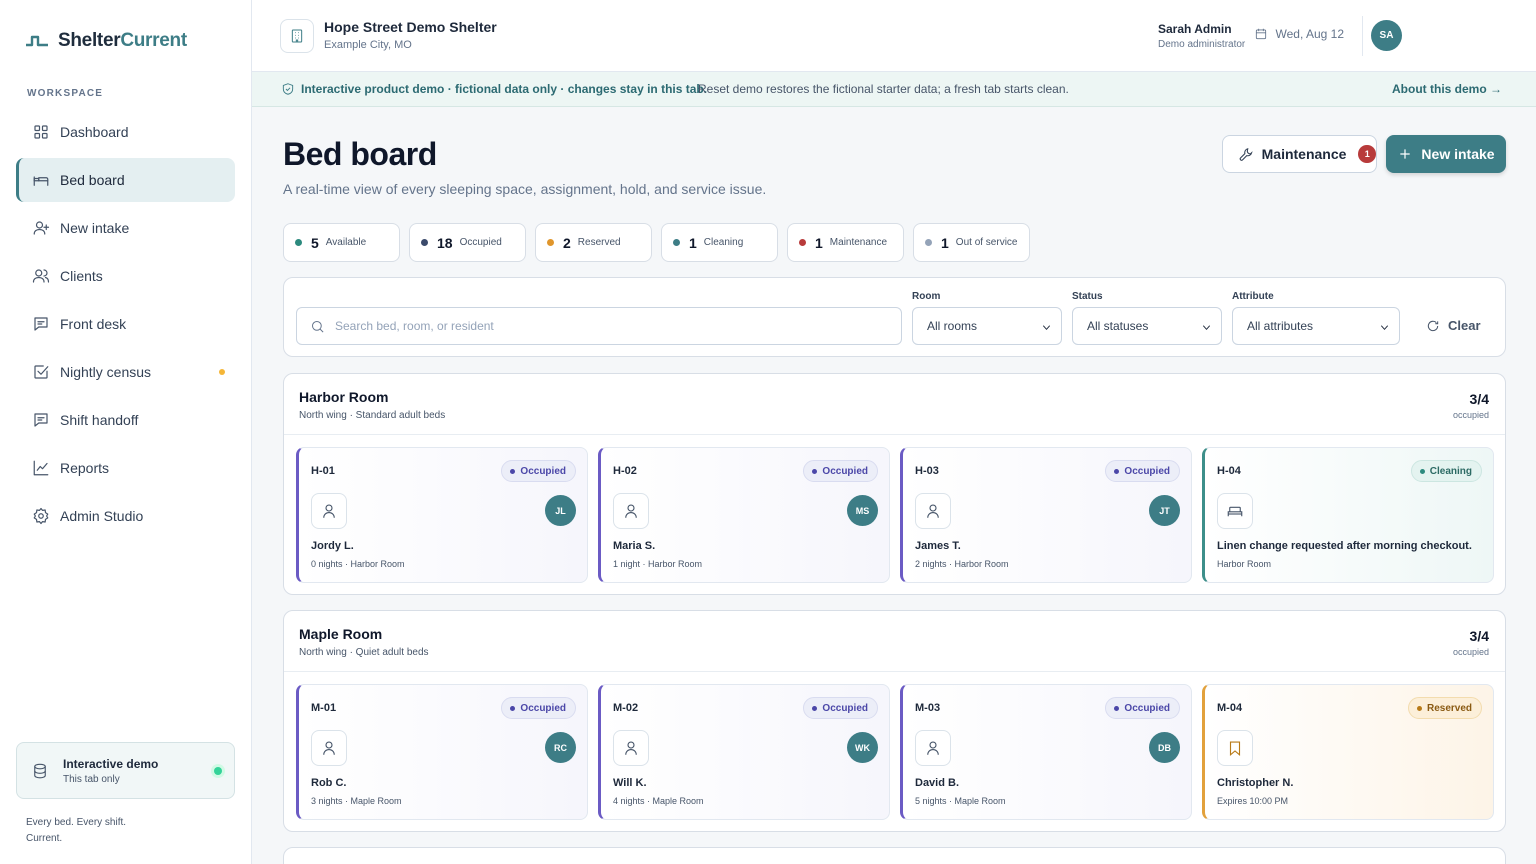 The image size is (1536, 864). Describe the element at coordinates (1164, 510) in the screenshot. I see `resident-avatar: JT` at that location.